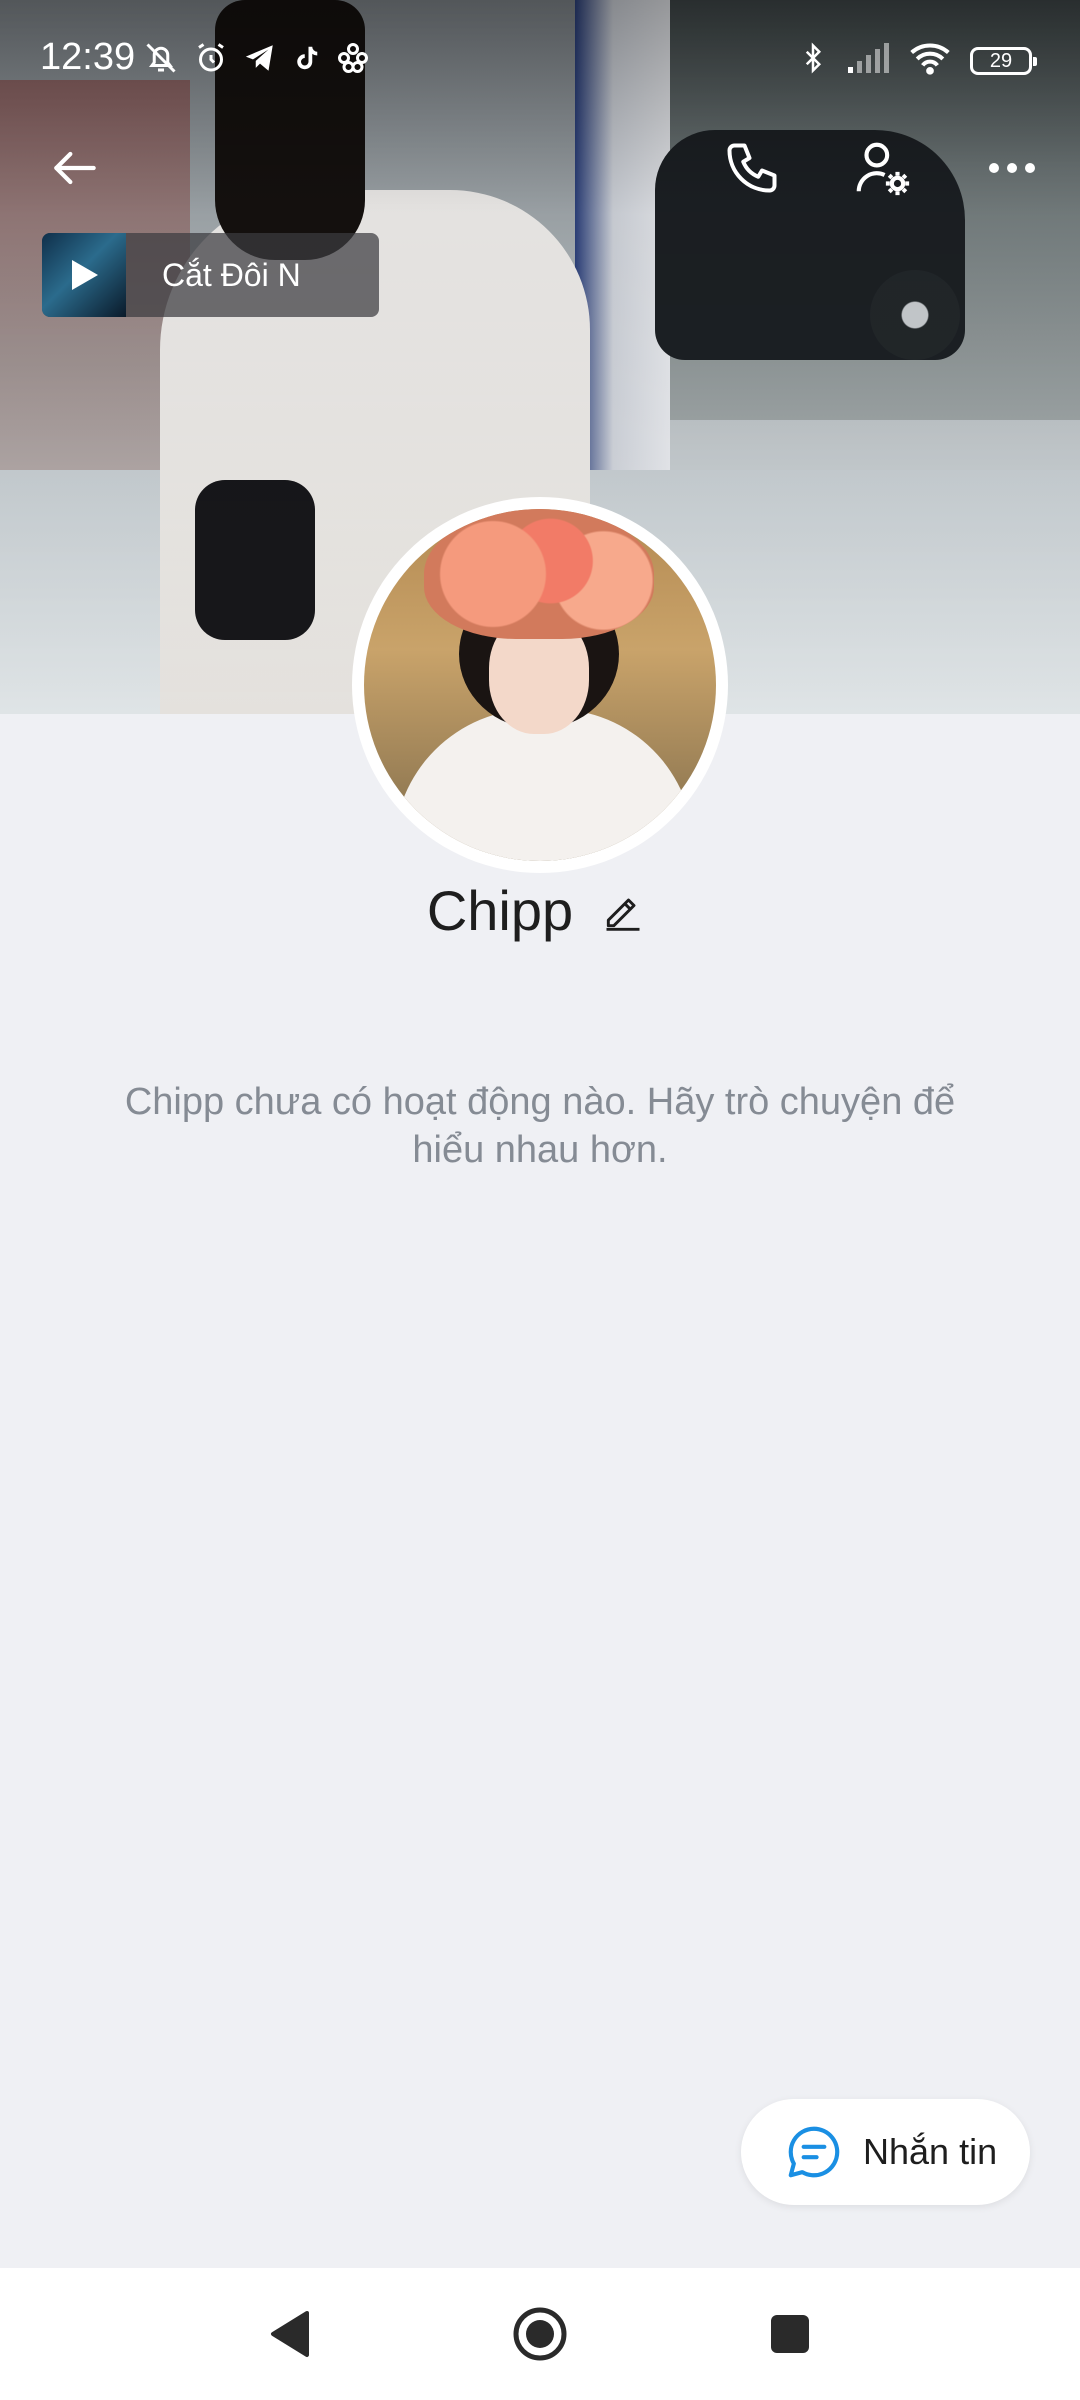 Image resolution: width=1080 pixels, height=2400 pixels. Describe the element at coordinates (813, 60) in the screenshot. I see `bluetooth-icon` at that location.